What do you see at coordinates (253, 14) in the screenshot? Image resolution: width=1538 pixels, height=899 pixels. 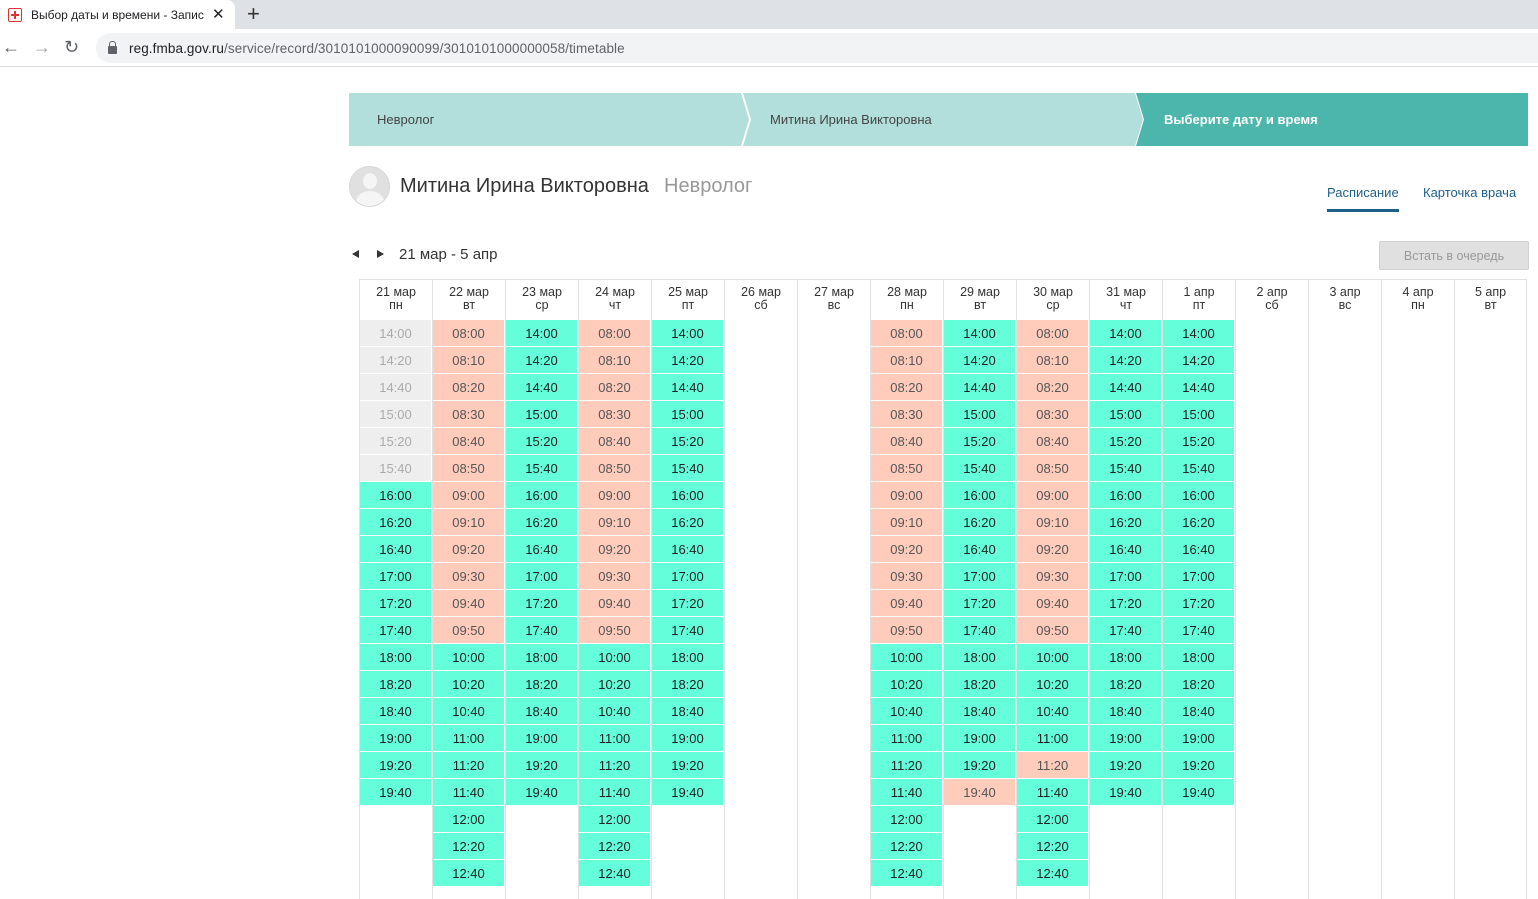 I see `new-tab-icon: +` at bounding box center [253, 14].